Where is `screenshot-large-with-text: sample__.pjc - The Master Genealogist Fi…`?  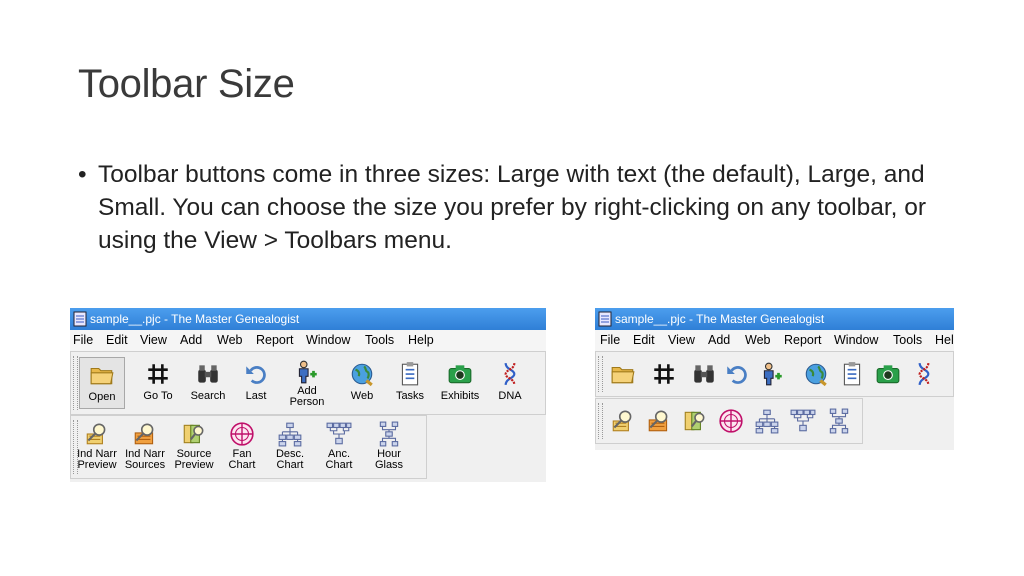 screenshot-large-with-text: sample__.pjc - The Master Genealogist Fi… is located at coordinates (308, 395).